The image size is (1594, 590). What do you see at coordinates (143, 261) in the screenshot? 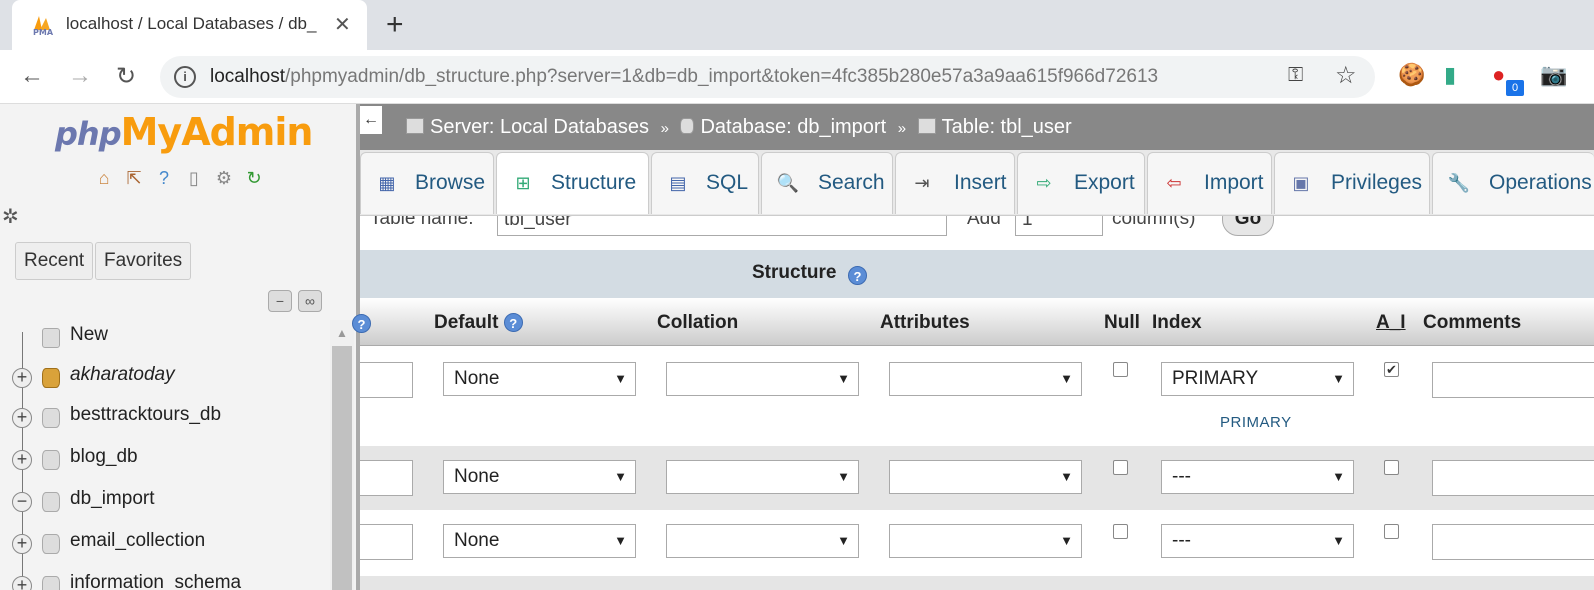
I see `favorites-tab: Favorites` at bounding box center [143, 261].